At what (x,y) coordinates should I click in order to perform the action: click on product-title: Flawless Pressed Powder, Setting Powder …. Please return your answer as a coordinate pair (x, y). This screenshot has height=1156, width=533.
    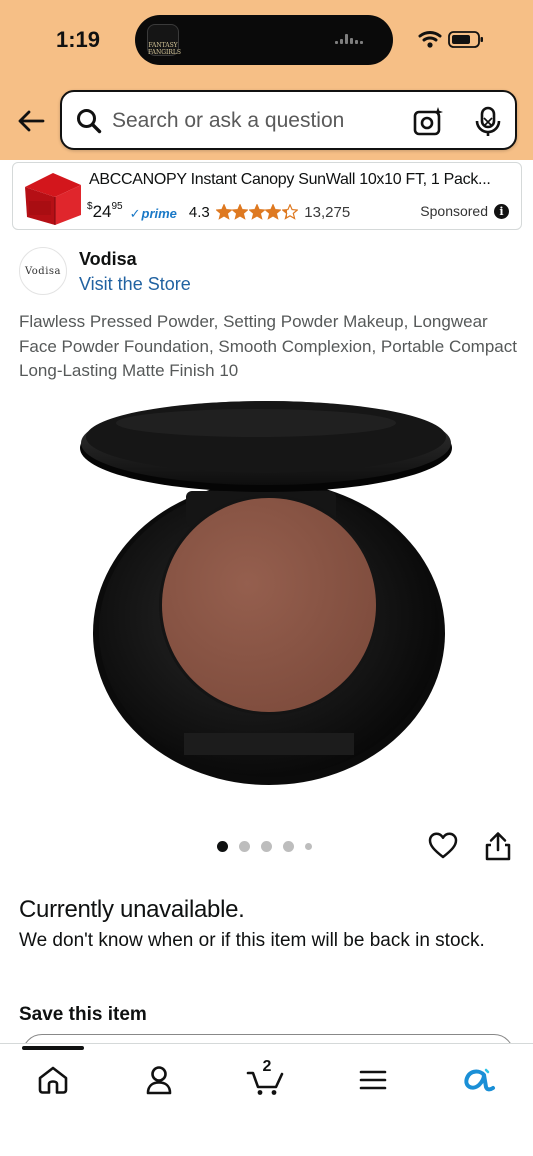
    Looking at the image, I should click on (268, 346).